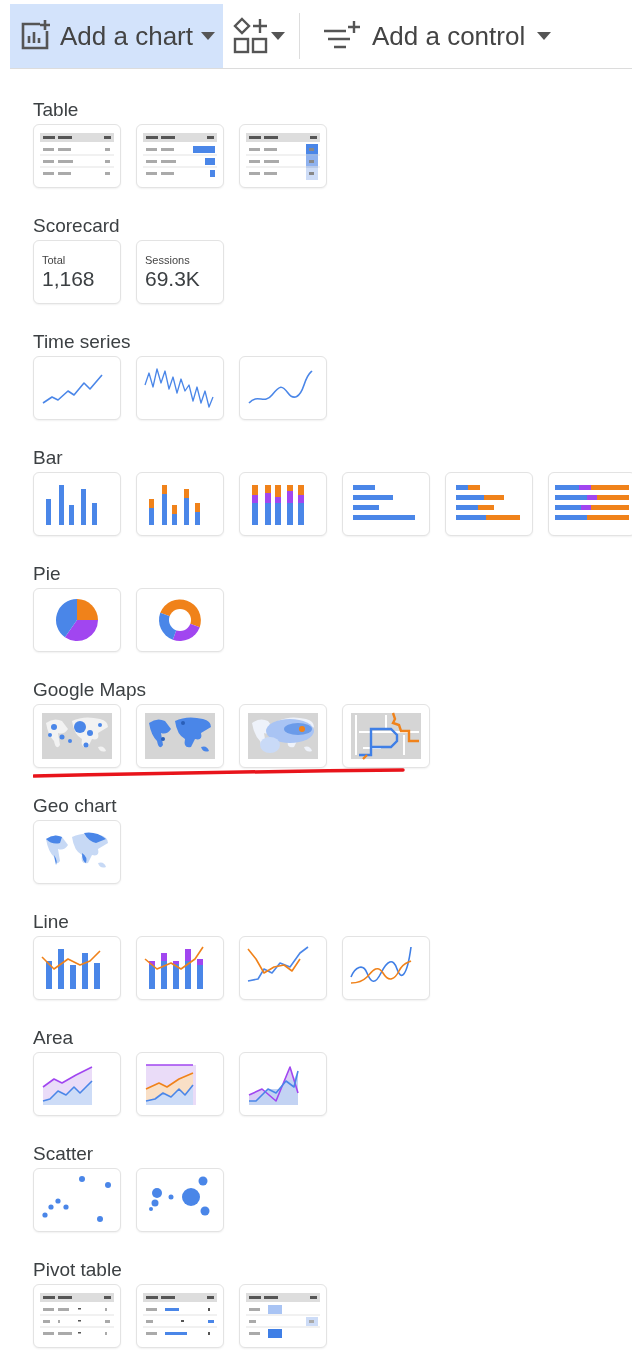 Image resolution: width=632 pixels, height=1356 pixels. I want to click on pivot-table-icon, so click(283, 1316).